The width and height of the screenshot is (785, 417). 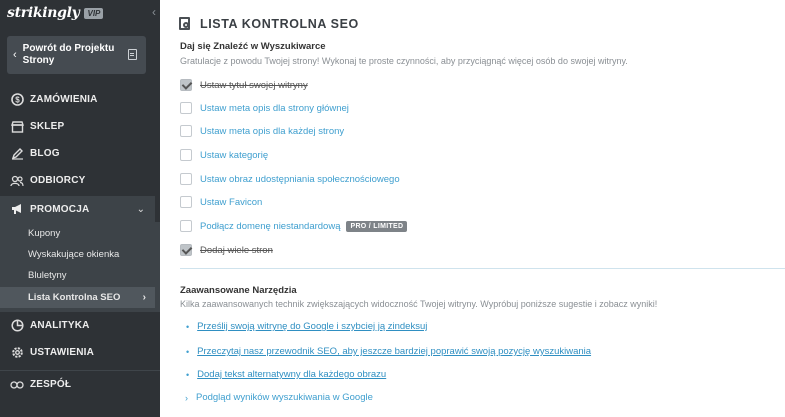 I want to click on nav-orders: $ ZAMÓWIENIA, so click(x=80, y=99).